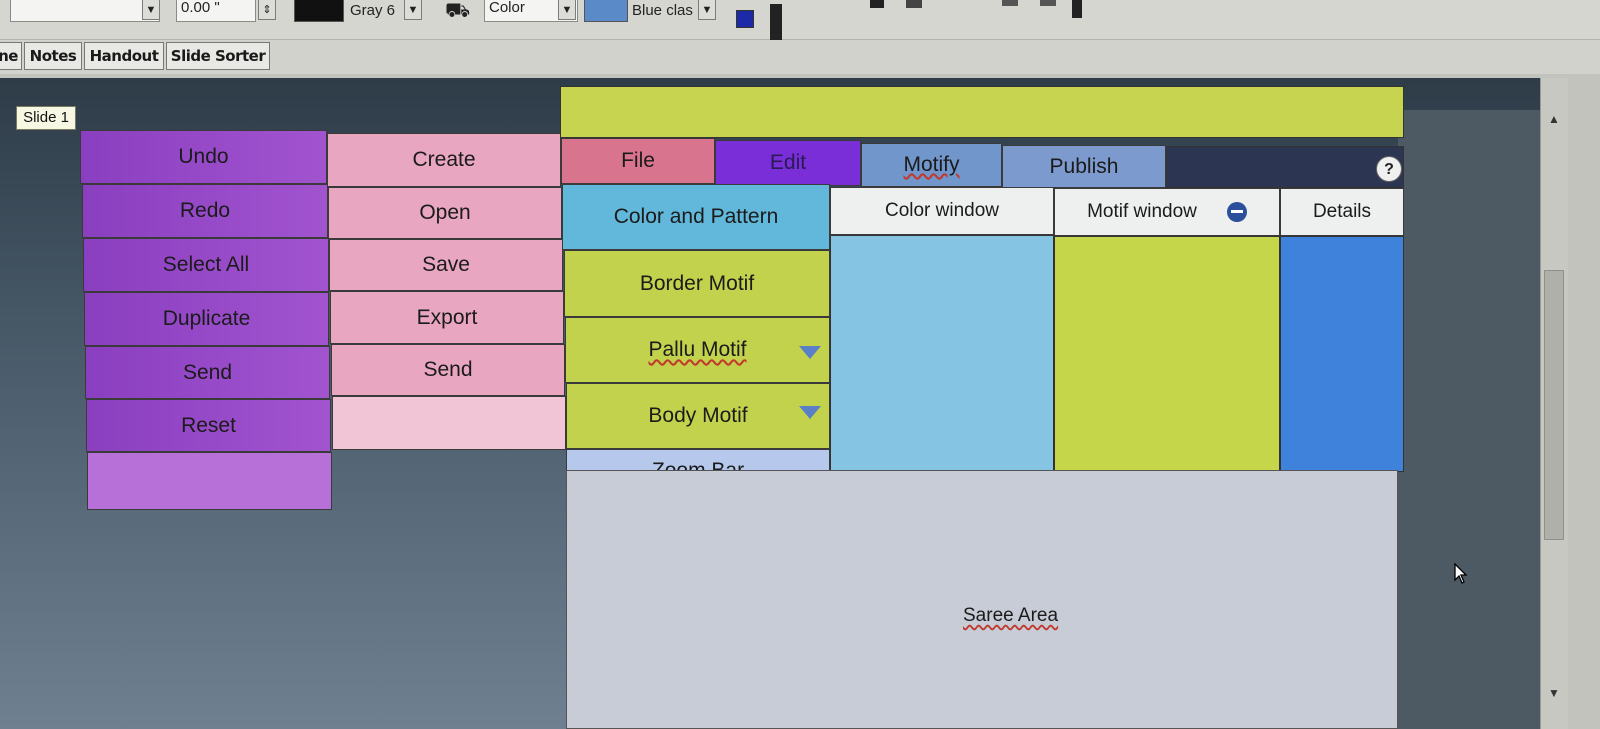 The image size is (1600, 729). I want to click on motif-window-header: Motif window, so click(1167, 212).